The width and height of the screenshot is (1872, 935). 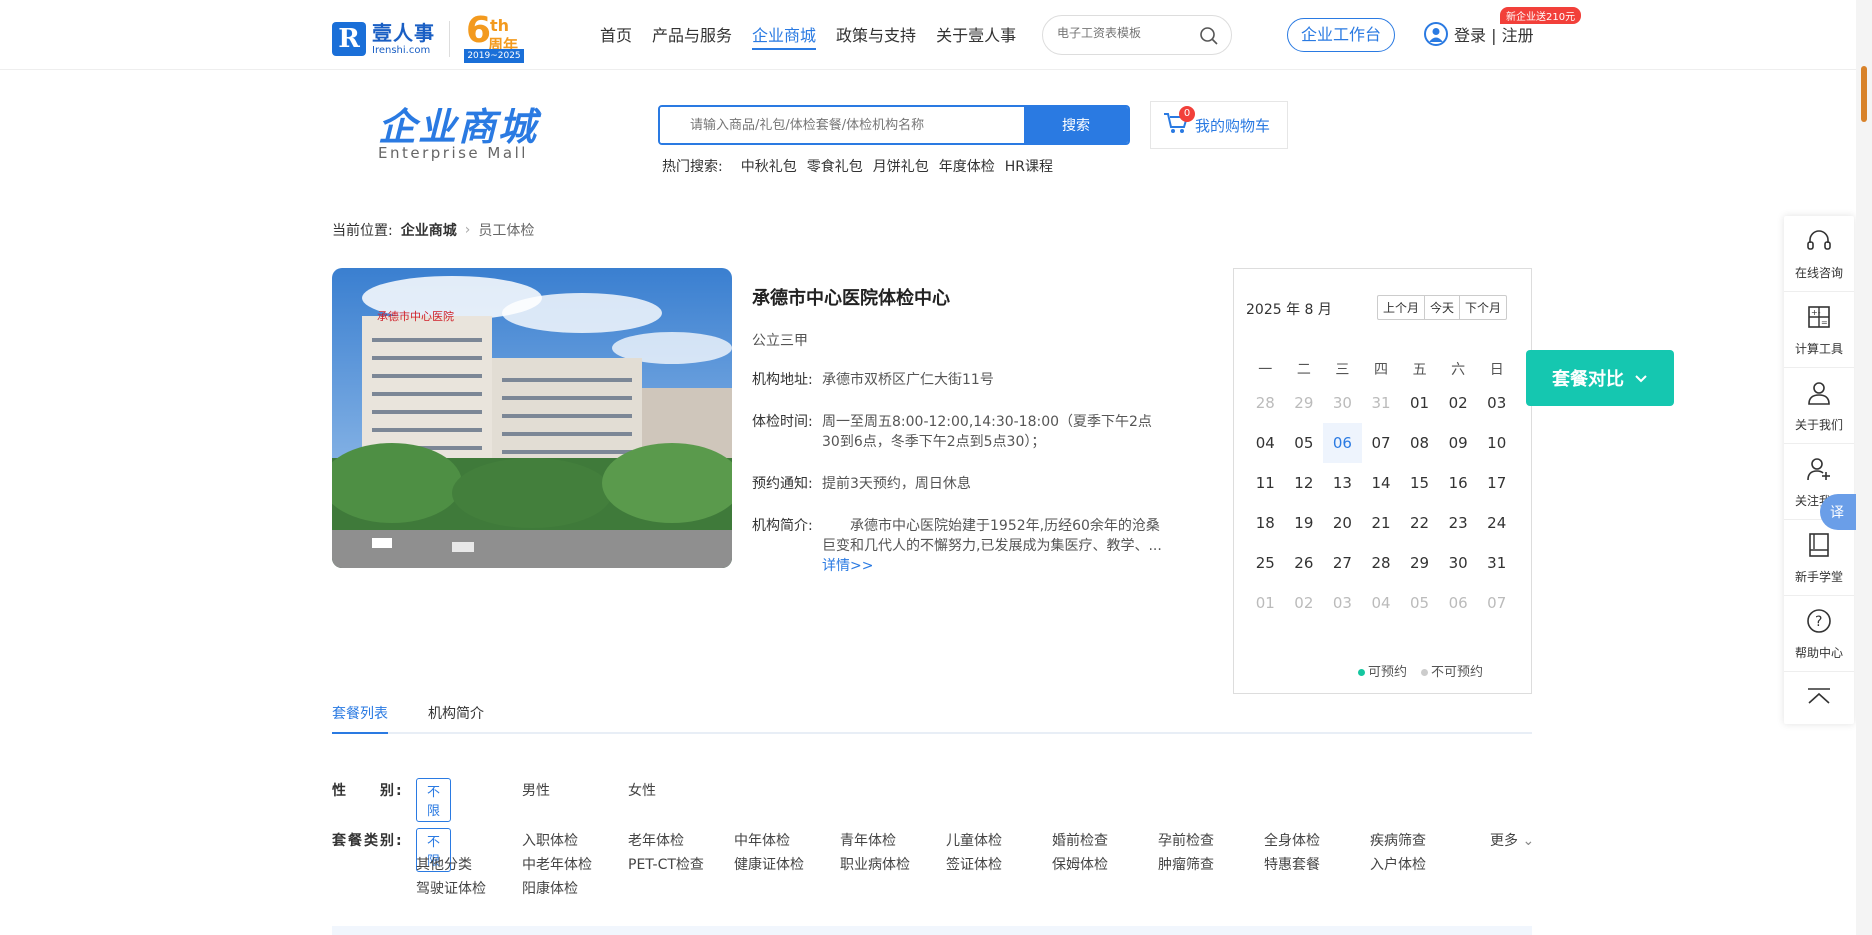 What do you see at coordinates (1458, 443) in the screenshot?
I see `calendar-day: 09` at bounding box center [1458, 443].